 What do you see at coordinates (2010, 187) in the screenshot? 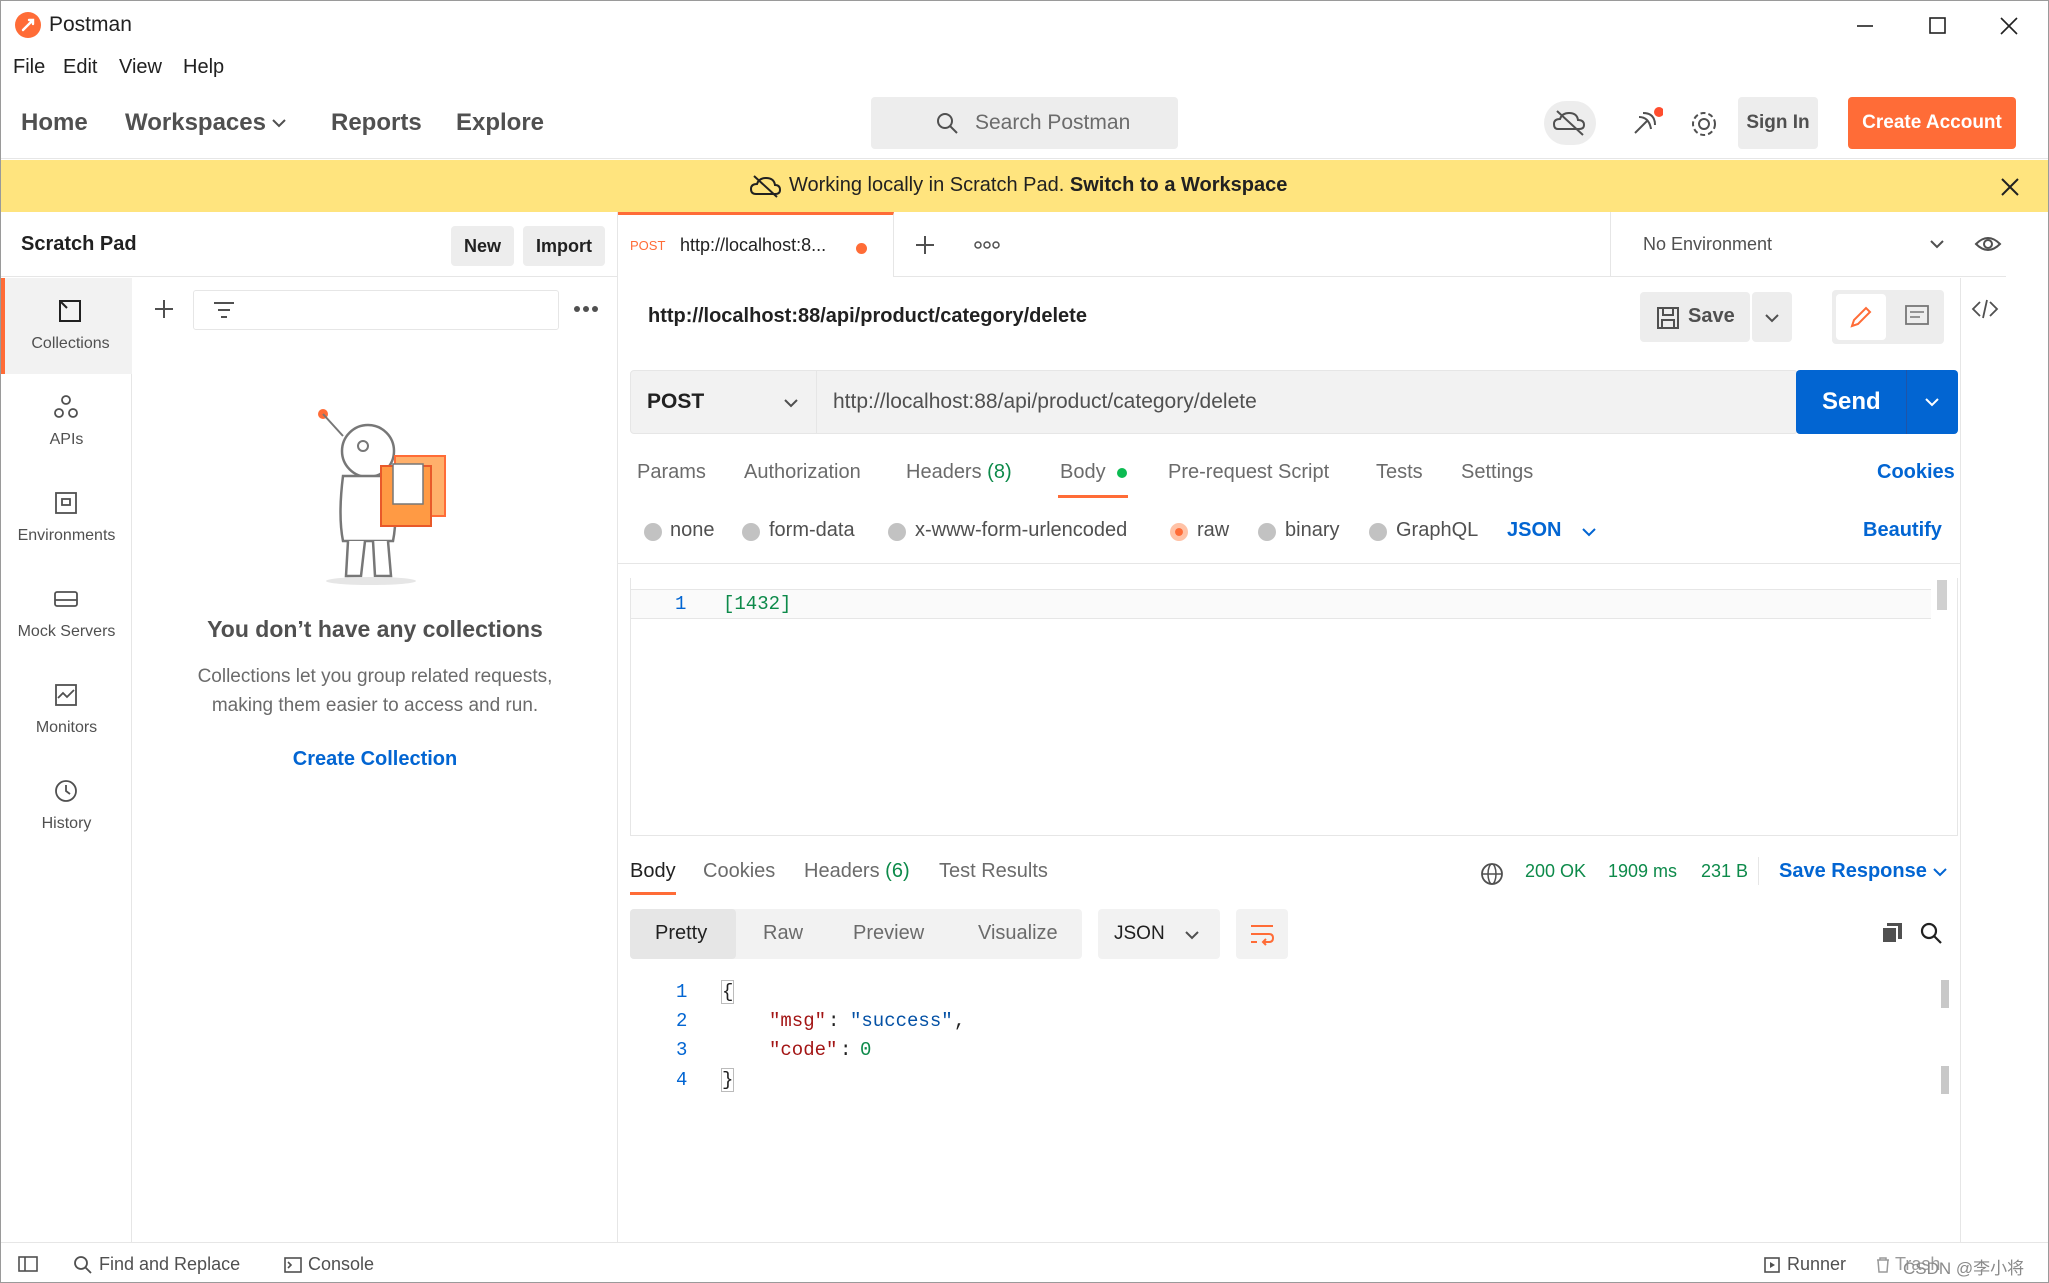
I see `banner-close-icon` at bounding box center [2010, 187].